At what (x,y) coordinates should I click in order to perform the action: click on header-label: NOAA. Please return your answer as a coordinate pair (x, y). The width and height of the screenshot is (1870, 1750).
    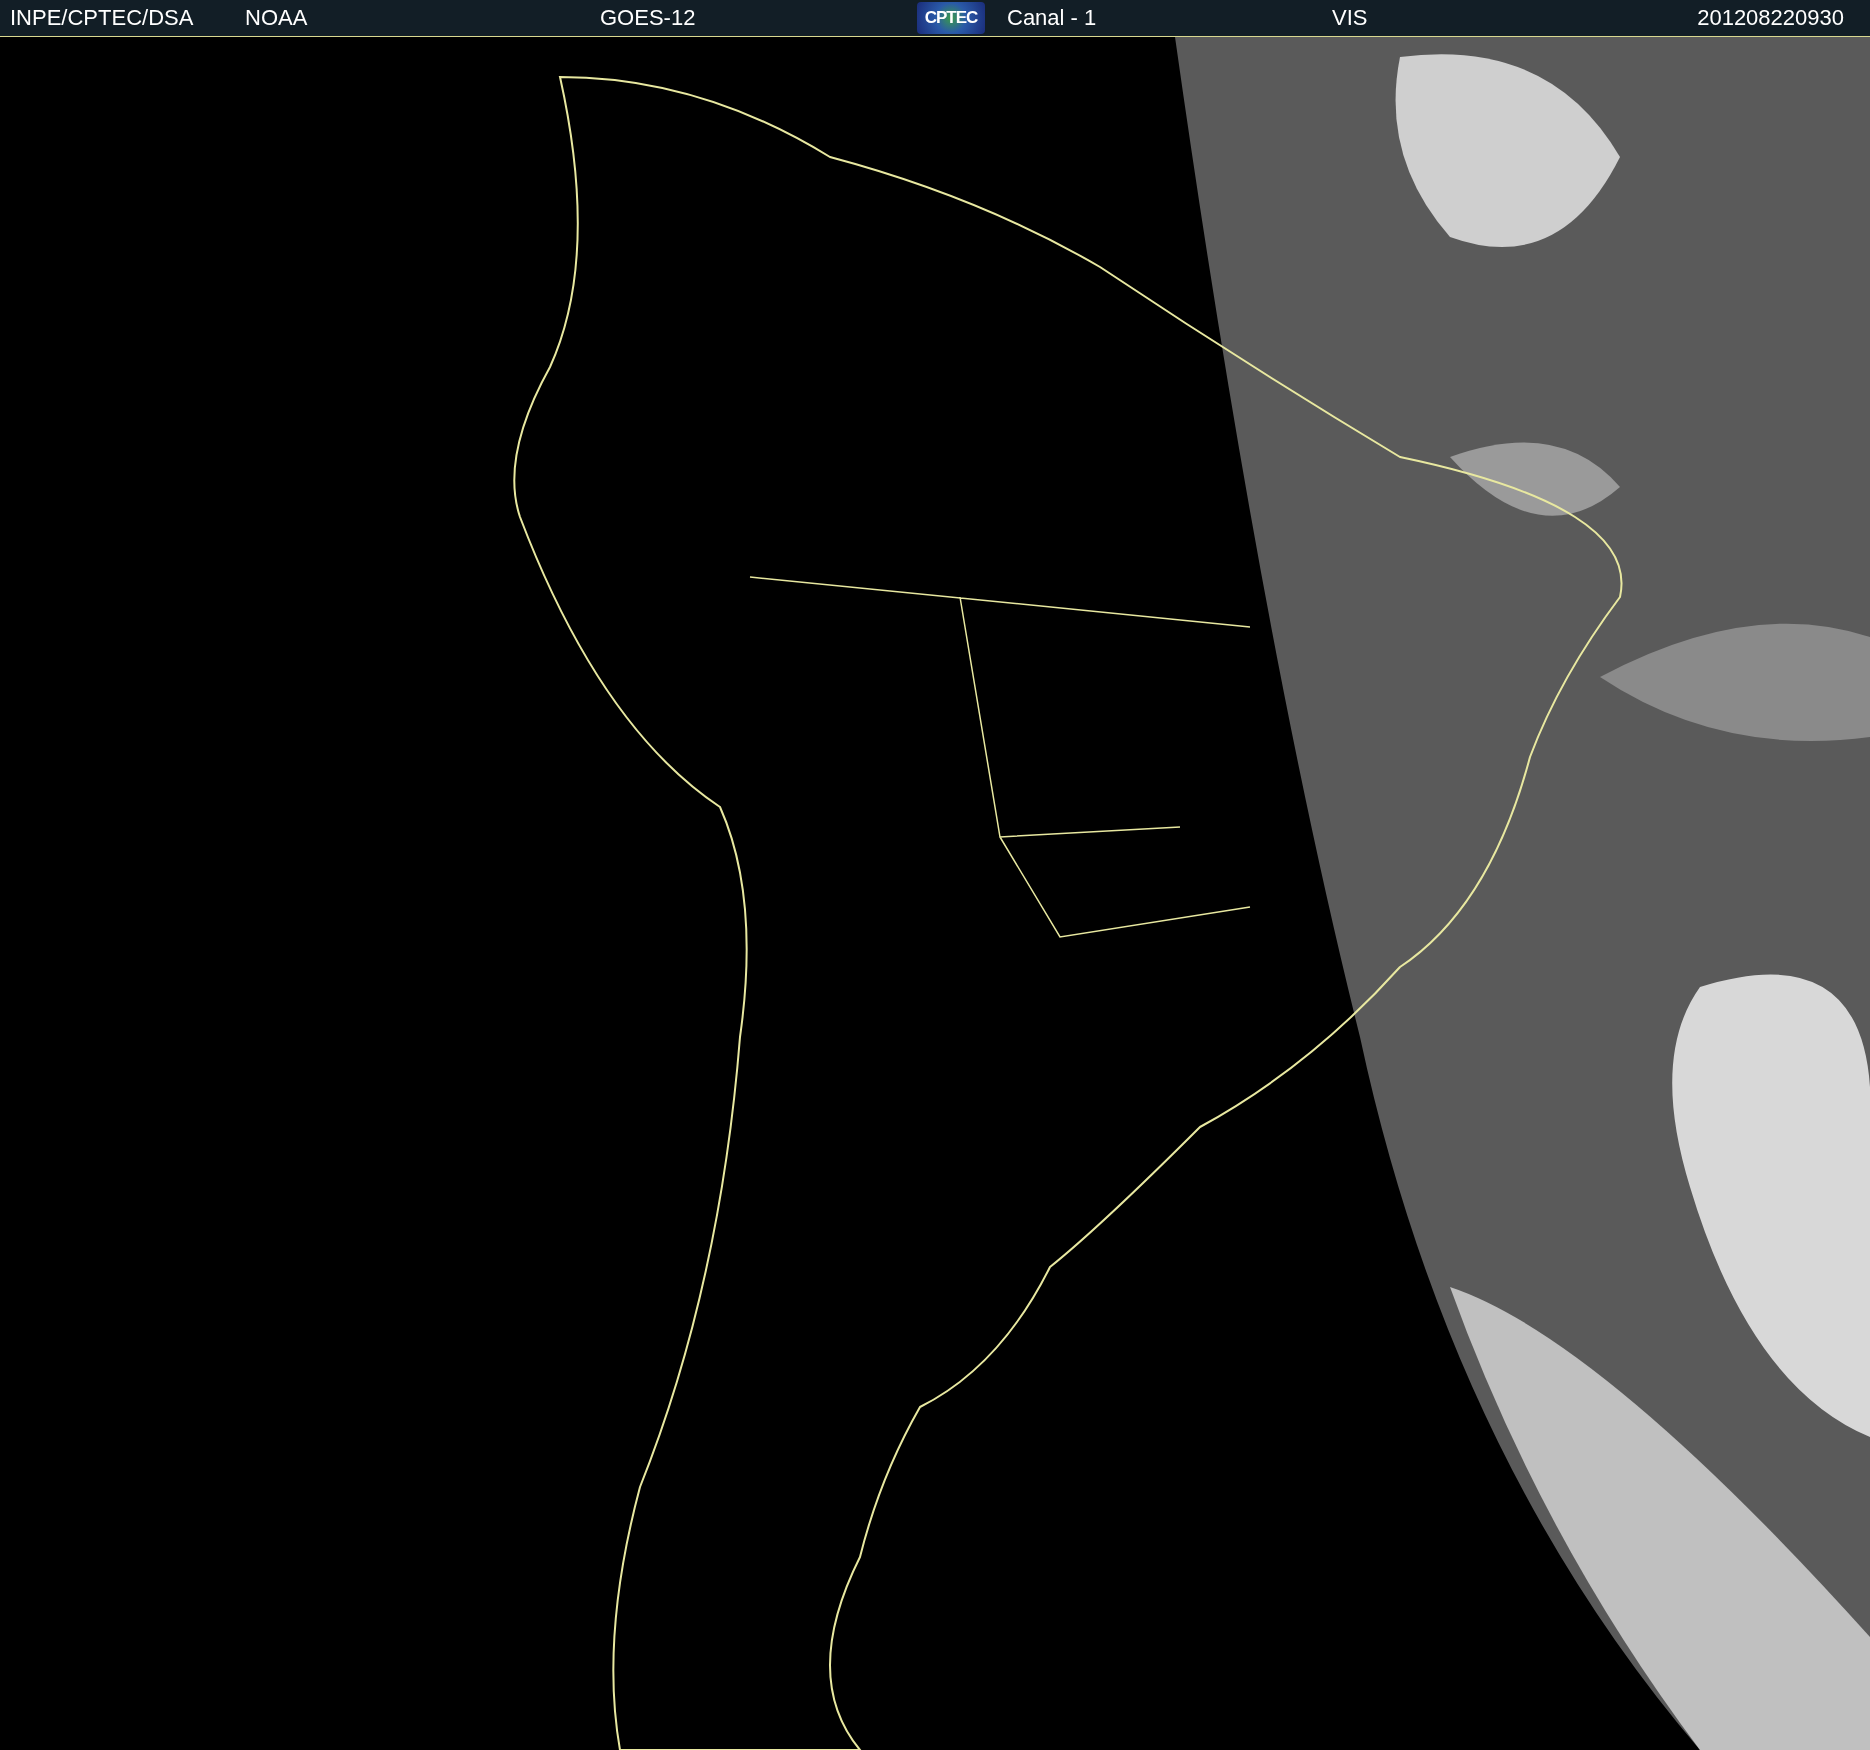
    Looking at the image, I should click on (276, 18).